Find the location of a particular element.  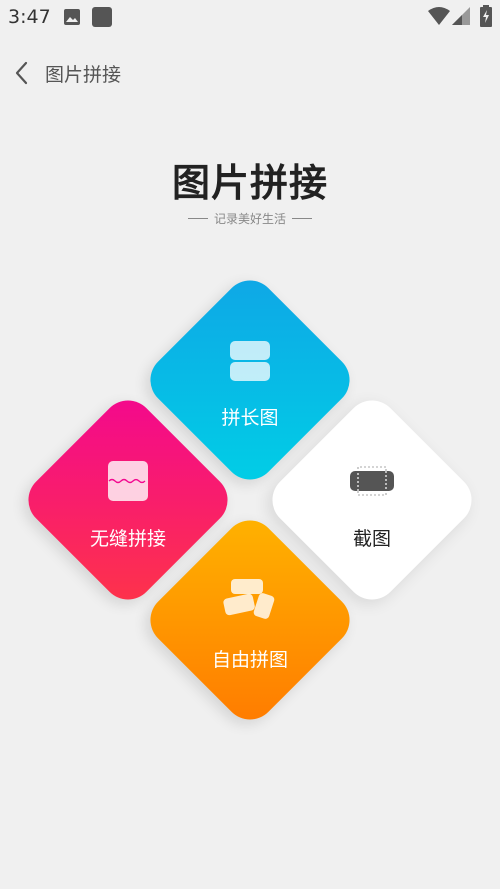

scattered-cards-icon is located at coordinates (249, 599).